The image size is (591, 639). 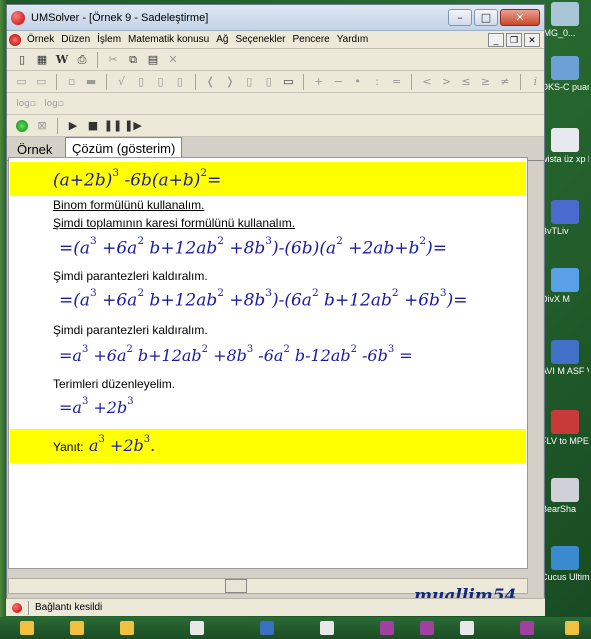 I want to click on word-icon: W, so click(x=62, y=60).